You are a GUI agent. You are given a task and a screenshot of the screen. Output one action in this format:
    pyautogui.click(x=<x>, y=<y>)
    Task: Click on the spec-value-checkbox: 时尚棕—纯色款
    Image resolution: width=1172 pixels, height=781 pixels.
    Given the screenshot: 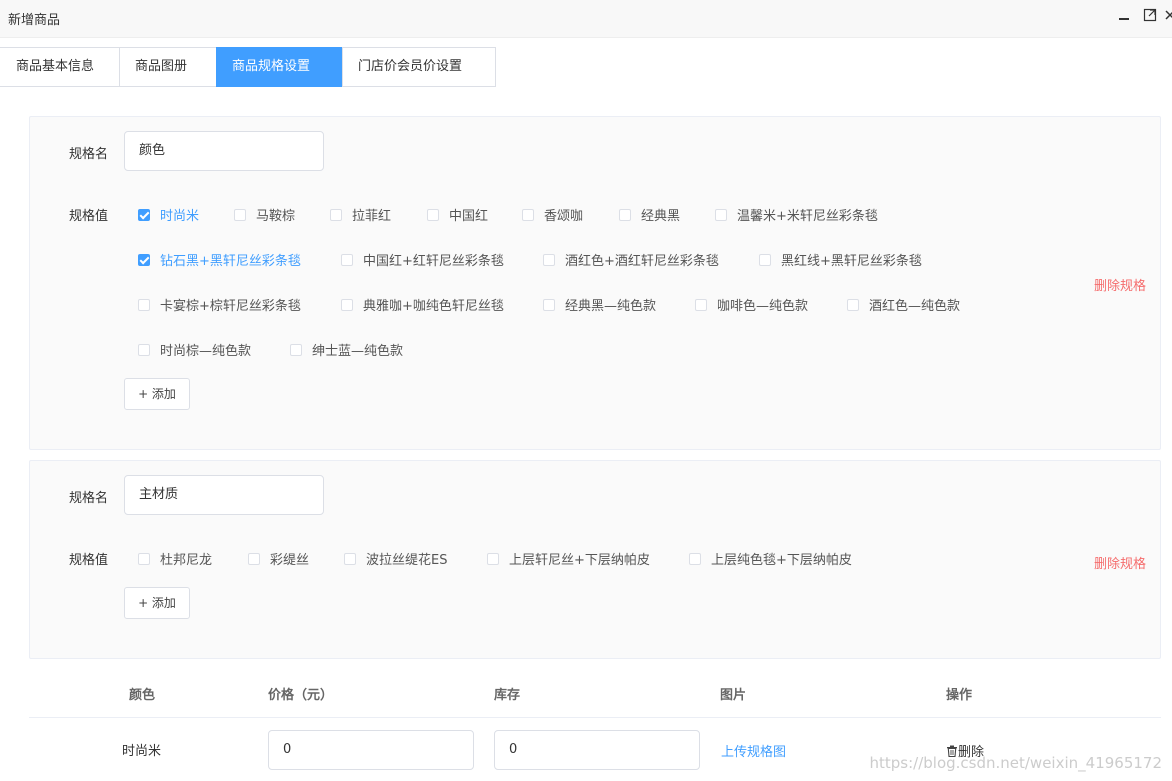 What is the action you would take?
    pyautogui.click(x=194, y=349)
    